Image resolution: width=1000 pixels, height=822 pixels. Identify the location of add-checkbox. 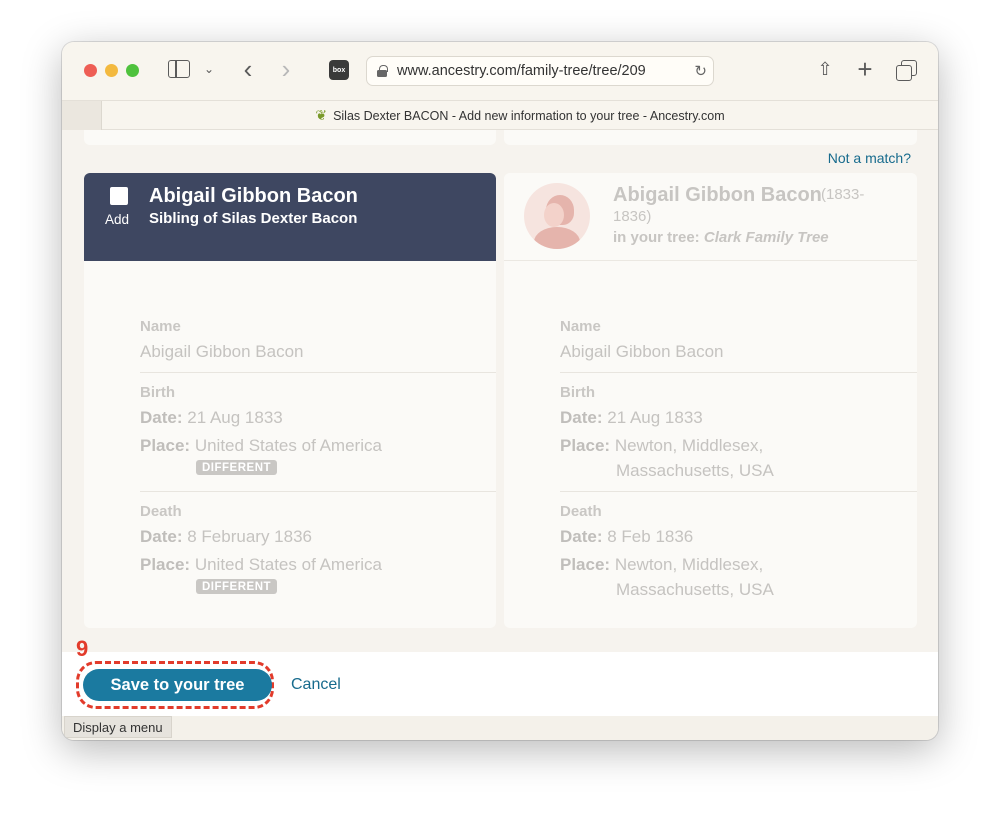
(119, 196).